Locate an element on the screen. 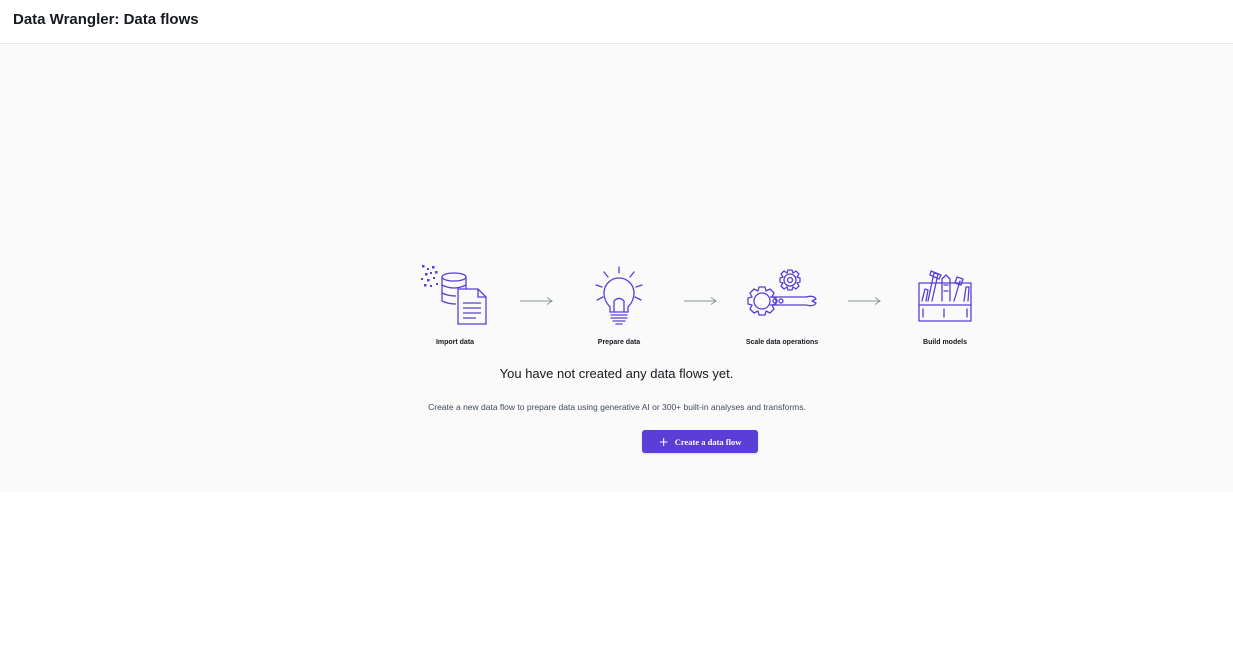  step-label-build-models: Build models is located at coordinates (945, 342).